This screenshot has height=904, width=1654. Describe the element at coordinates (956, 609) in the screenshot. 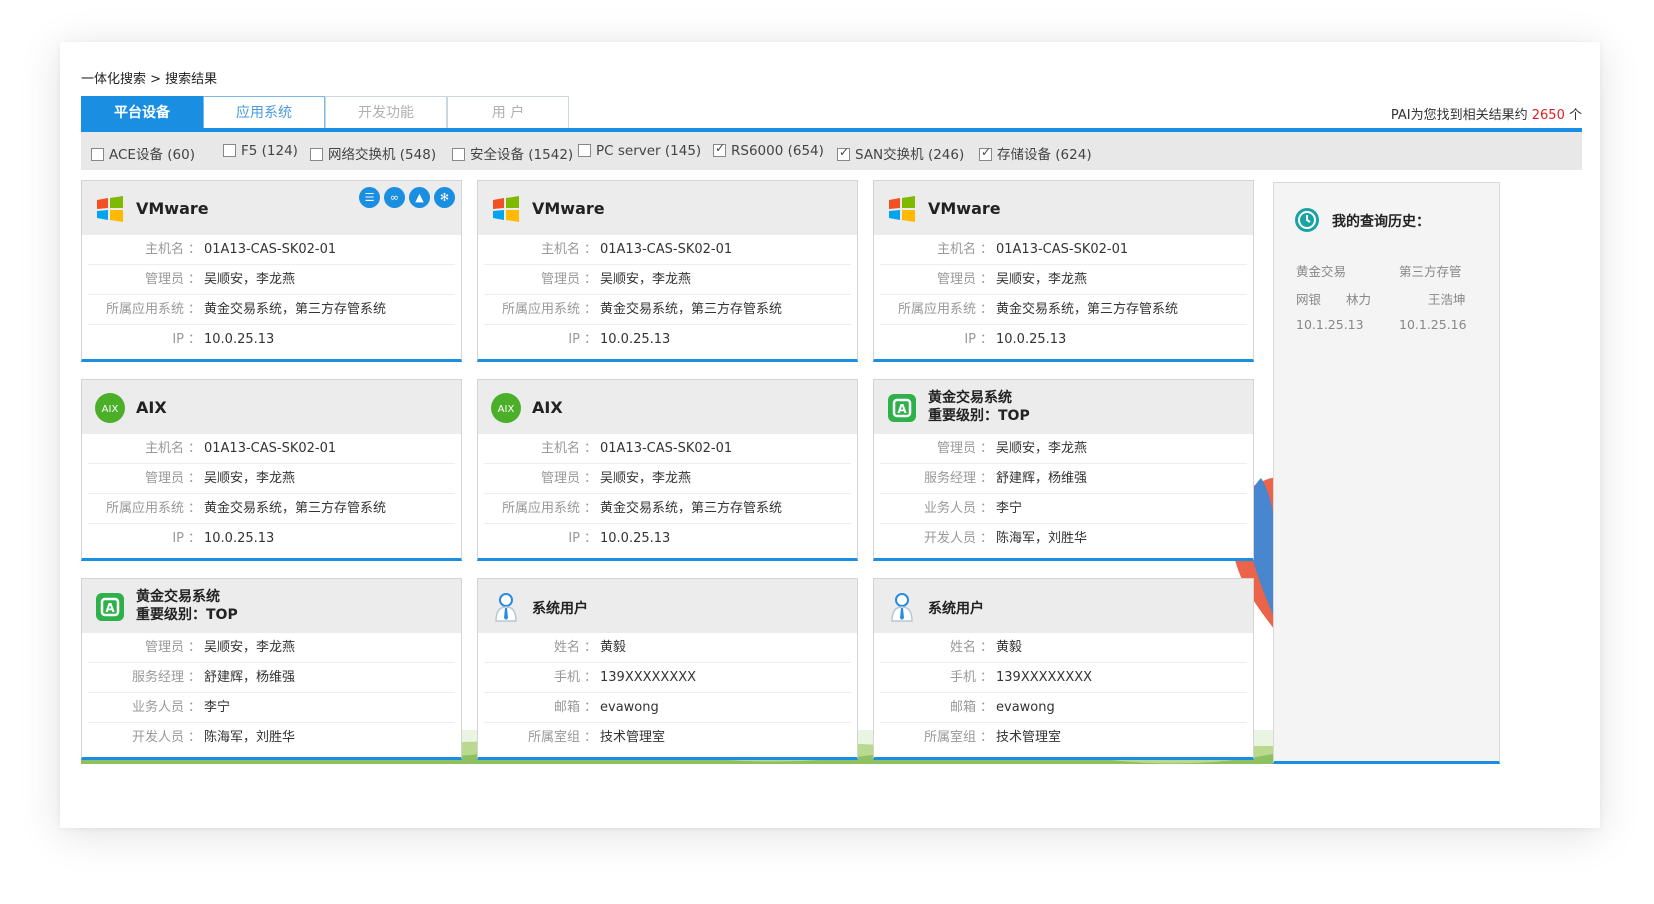

I see `card-title: 系统用户` at that location.